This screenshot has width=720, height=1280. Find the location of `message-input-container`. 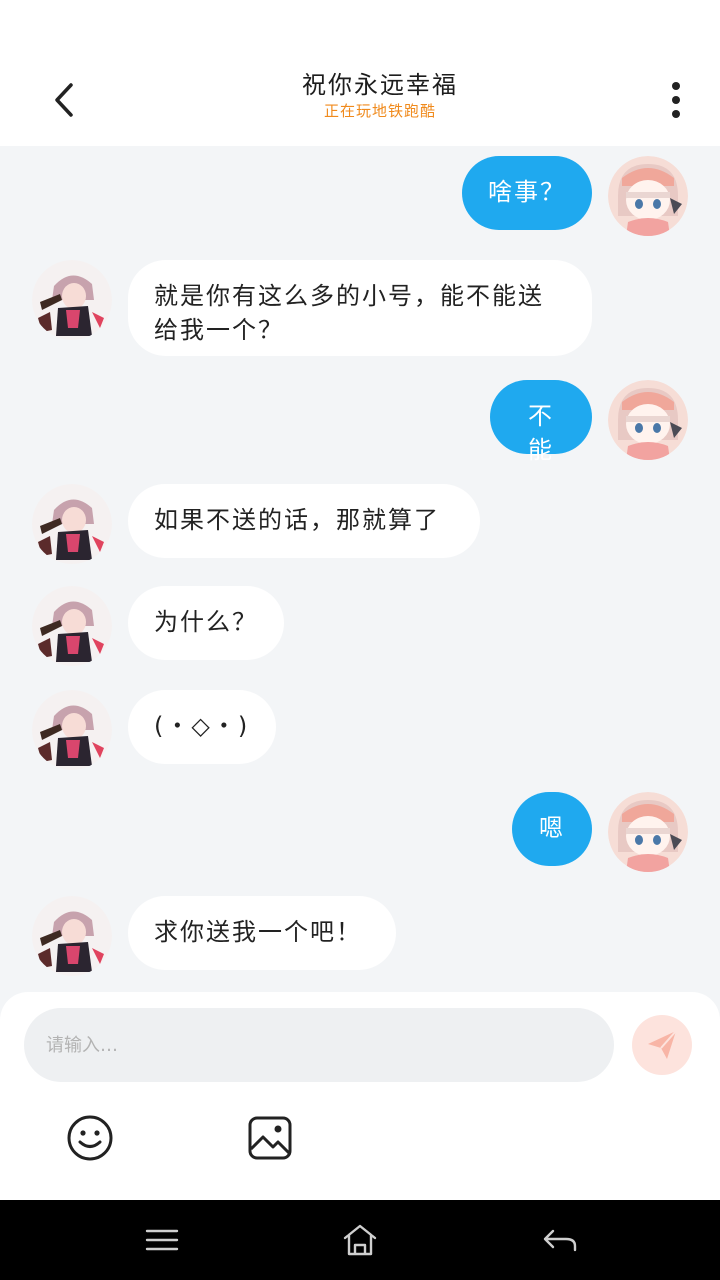

message-input-container is located at coordinates (319, 1045).